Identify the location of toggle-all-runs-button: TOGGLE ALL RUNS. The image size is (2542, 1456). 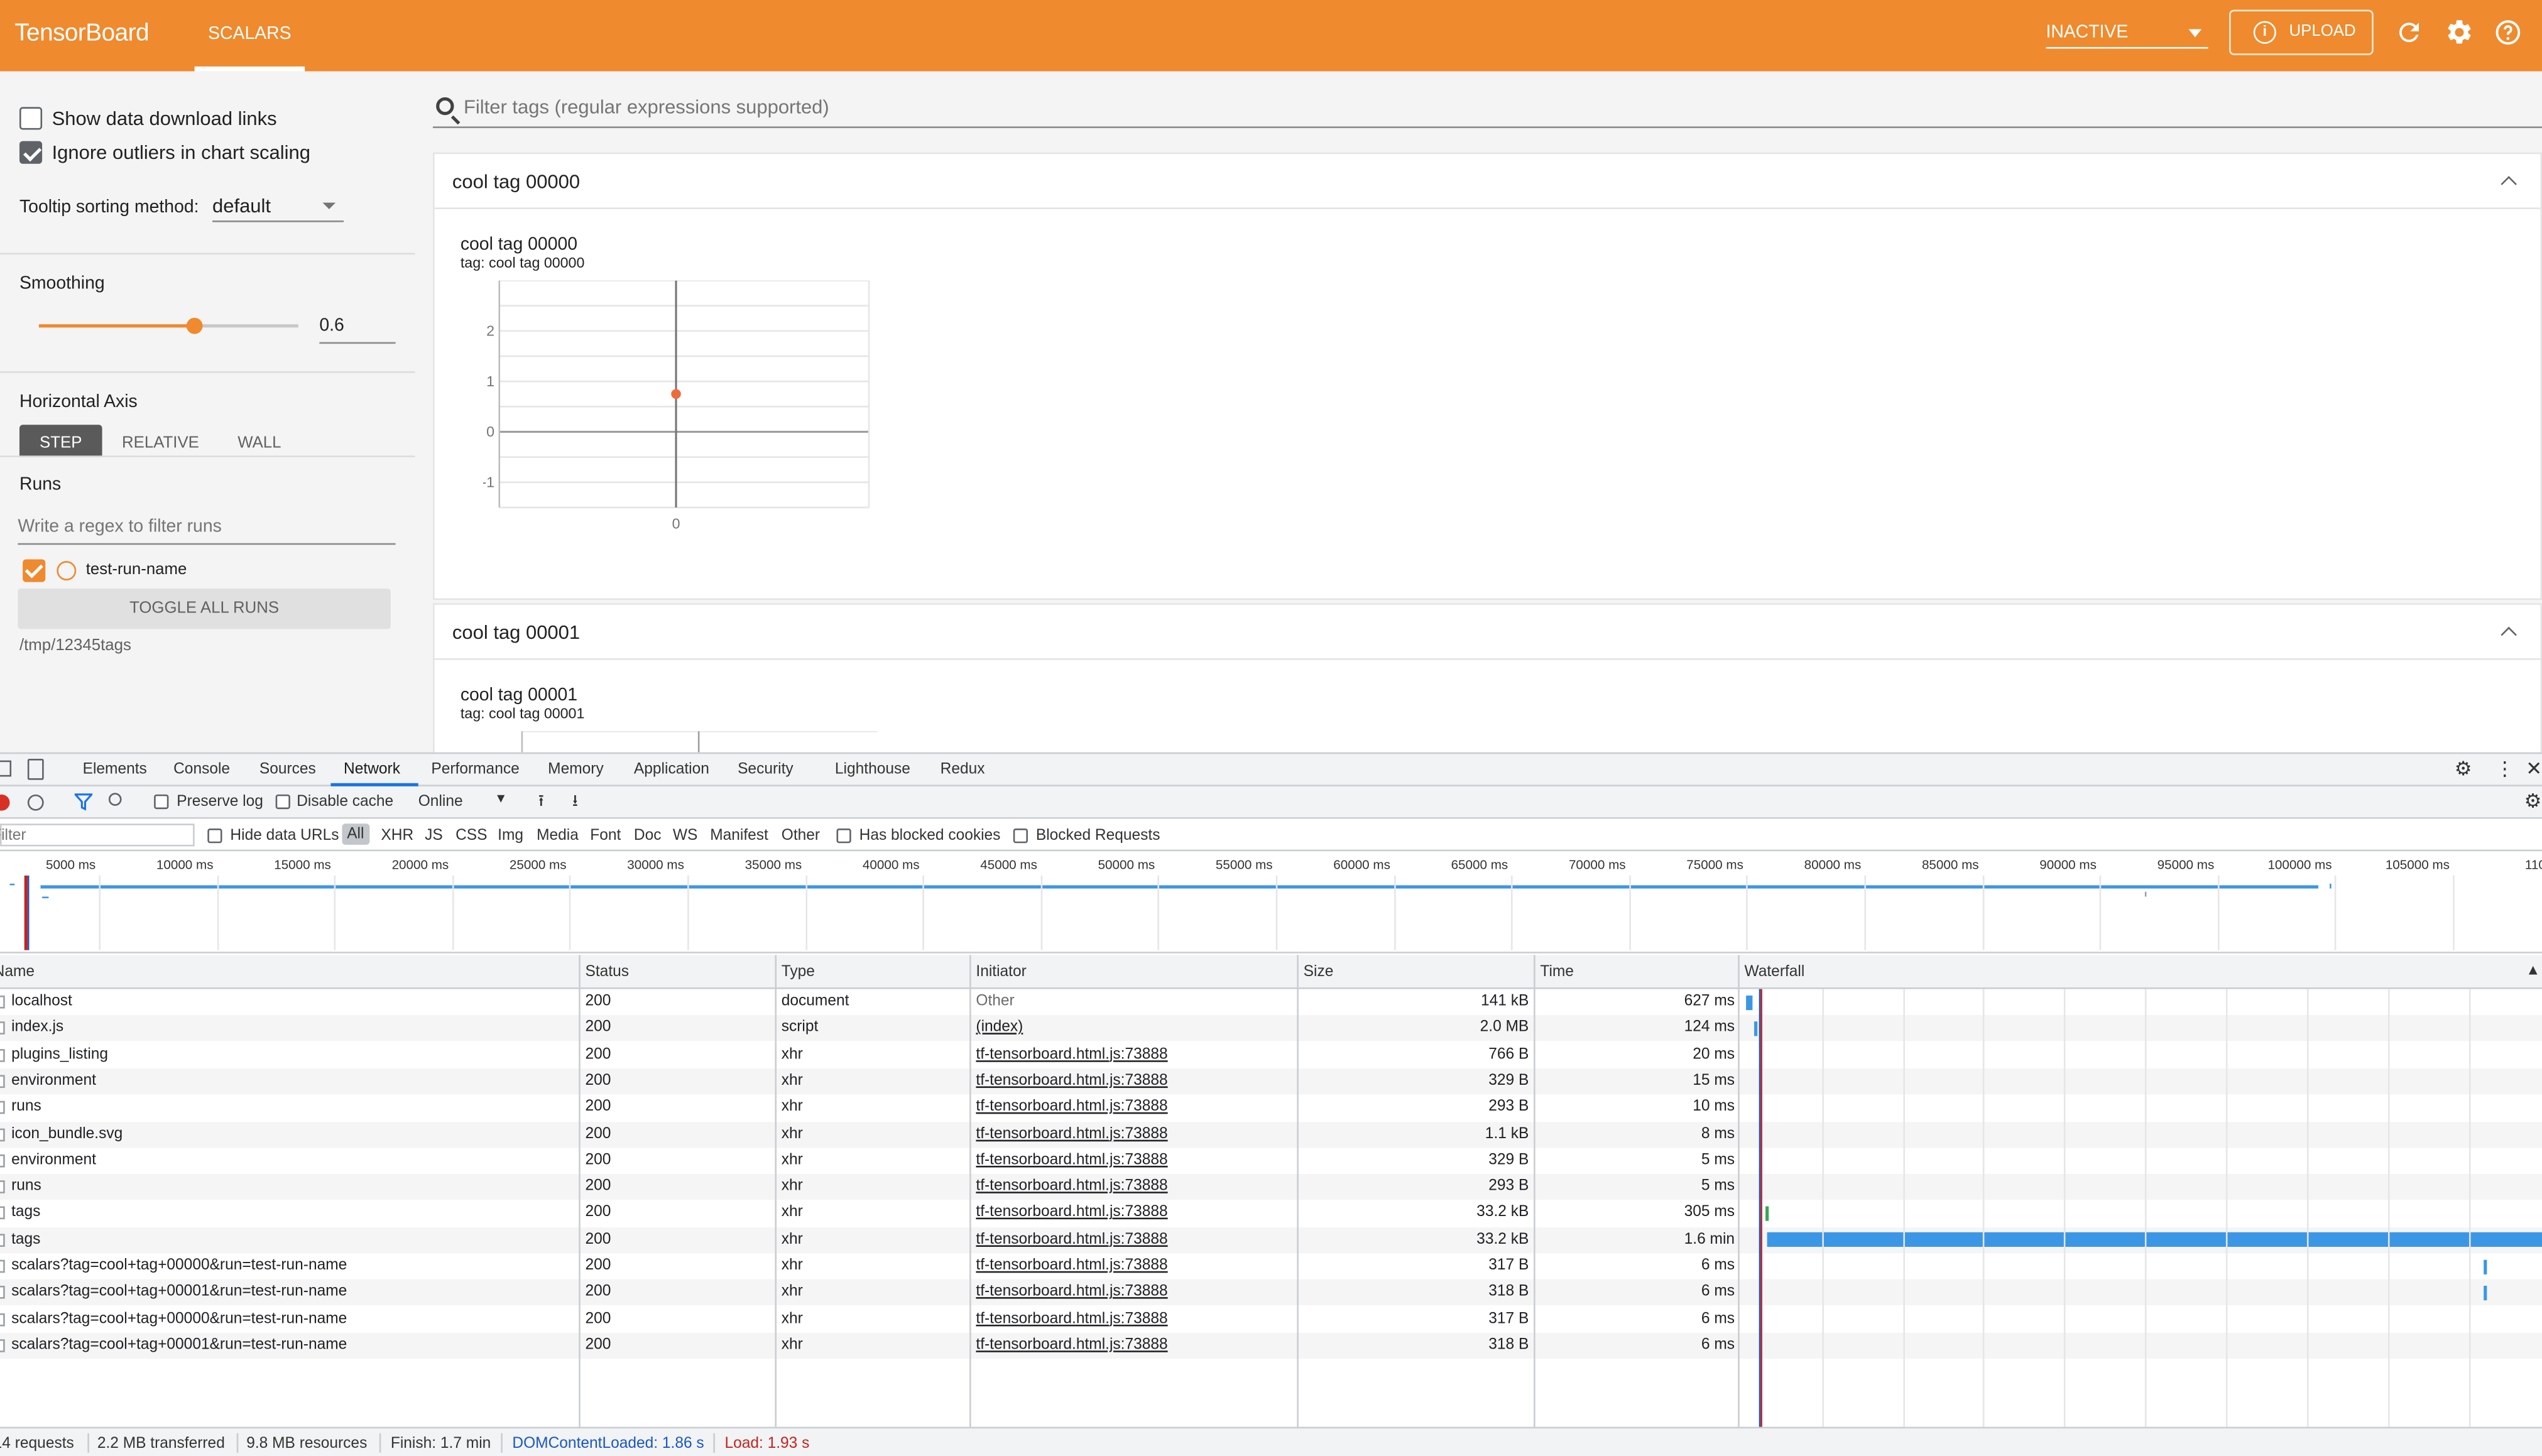
(204, 609).